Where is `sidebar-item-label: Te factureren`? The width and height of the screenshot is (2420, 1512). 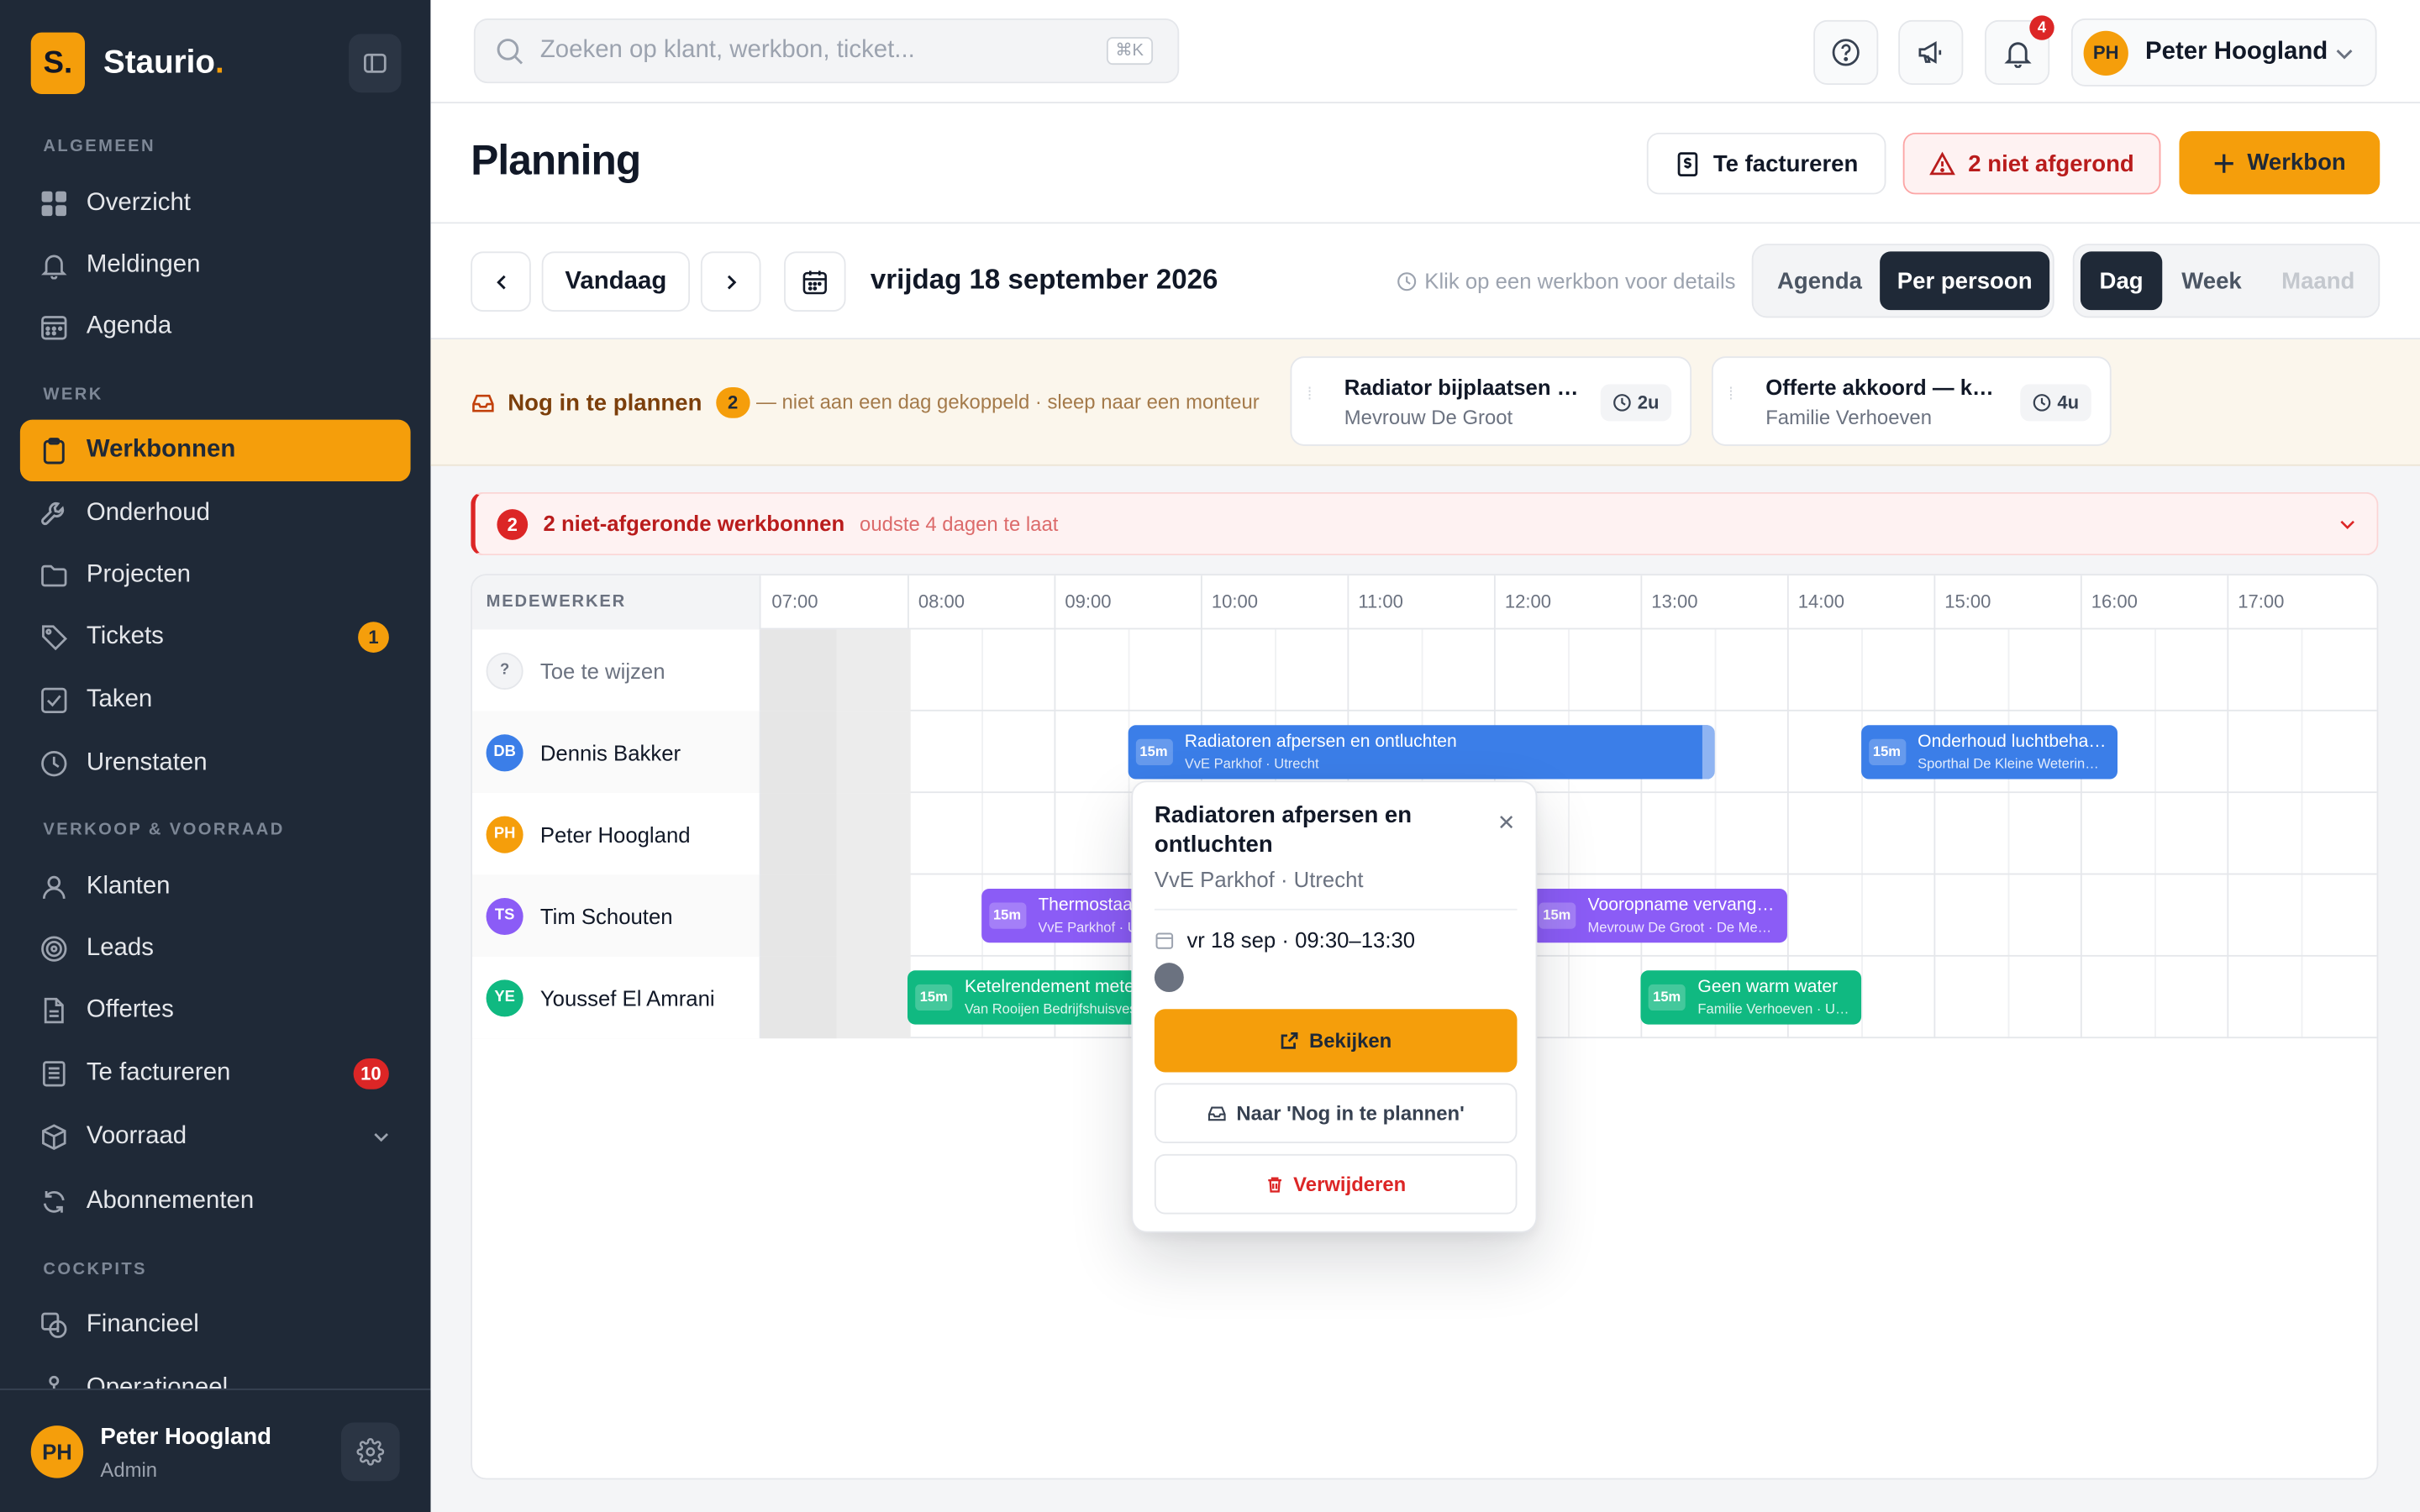
sidebar-item-label: Te factureren is located at coordinates (158, 1073).